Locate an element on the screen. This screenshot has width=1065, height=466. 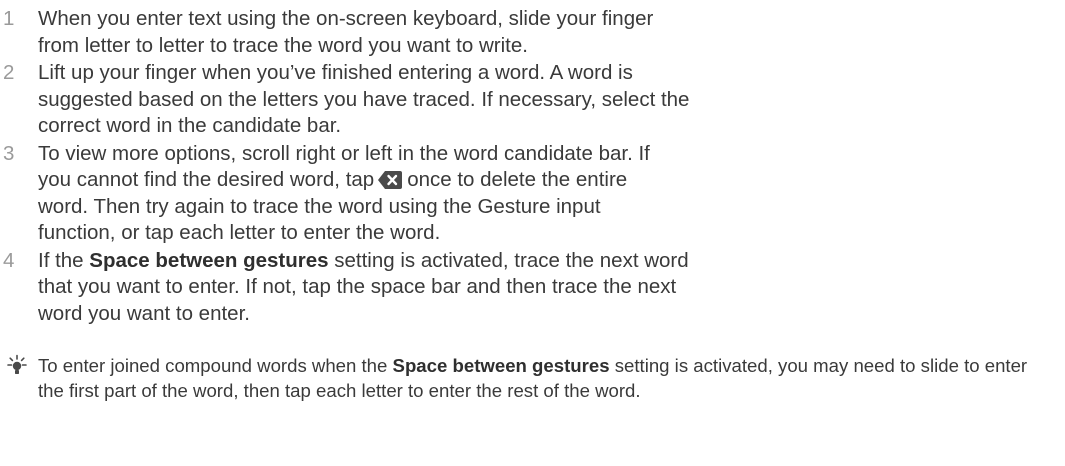
step-number: 4 is located at coordinates (9, 260).